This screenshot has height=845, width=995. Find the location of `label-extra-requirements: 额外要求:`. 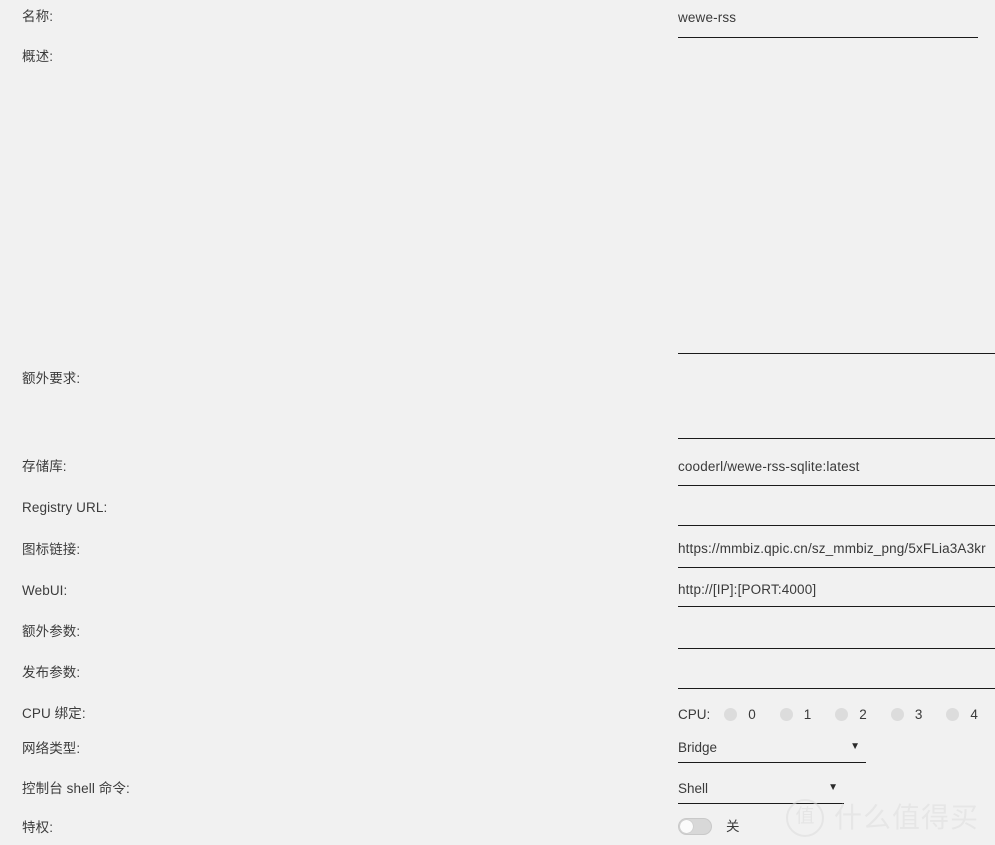

label-extra-requirements: 额外要求: is located at coordinates (51, 378).